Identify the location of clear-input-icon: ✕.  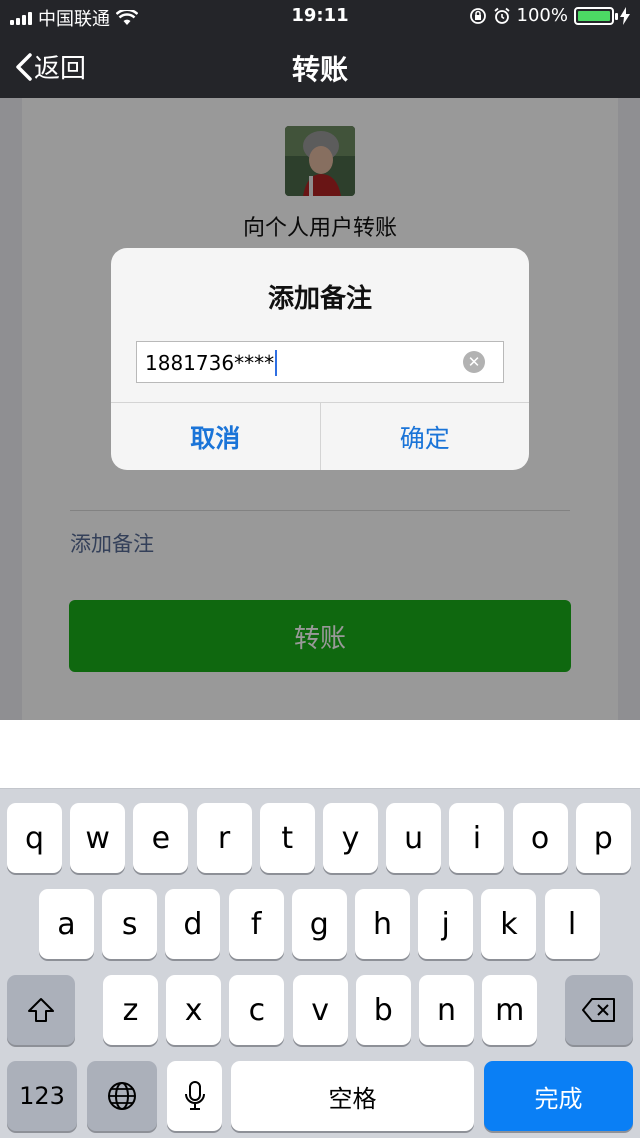
(474, 362).